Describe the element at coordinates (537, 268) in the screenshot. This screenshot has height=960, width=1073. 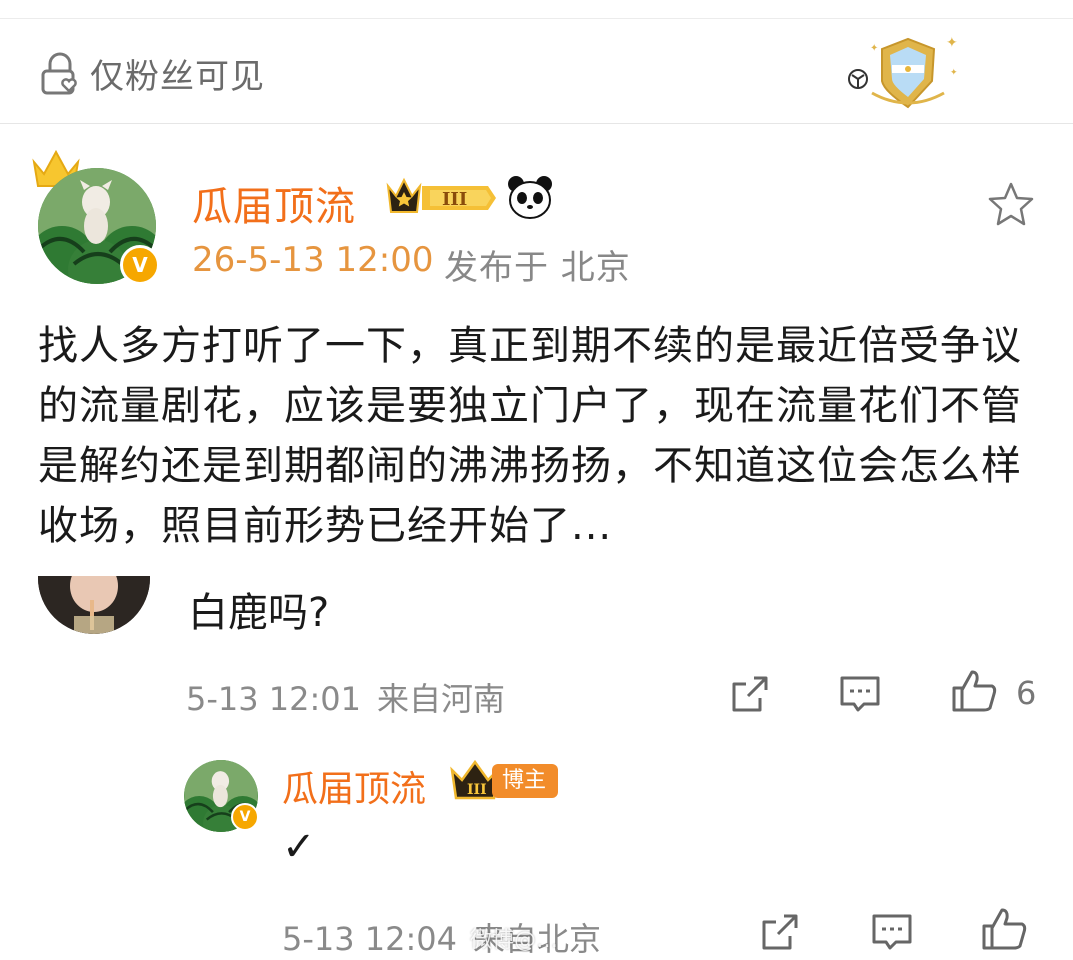
I see `post-location: 发布于 北京` at that location.